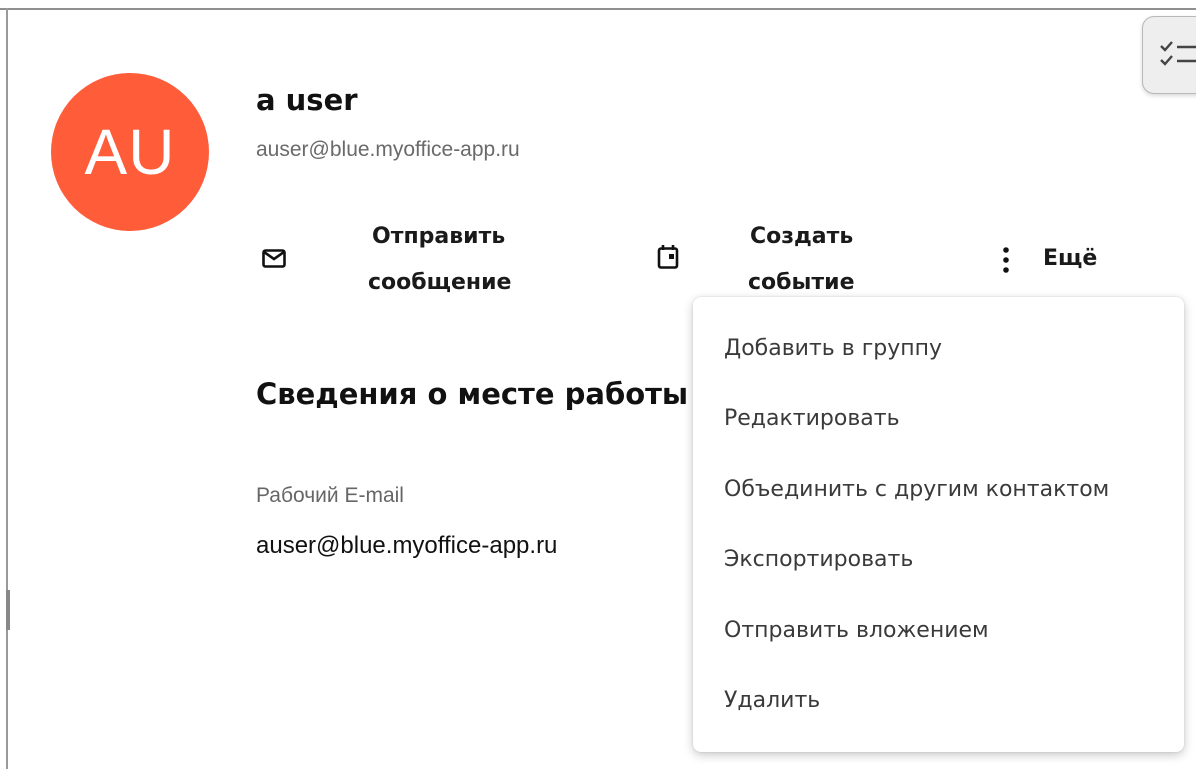 This screenshot has width=1196, height=769. I want to click on envelope-icon, so click(274, 258).